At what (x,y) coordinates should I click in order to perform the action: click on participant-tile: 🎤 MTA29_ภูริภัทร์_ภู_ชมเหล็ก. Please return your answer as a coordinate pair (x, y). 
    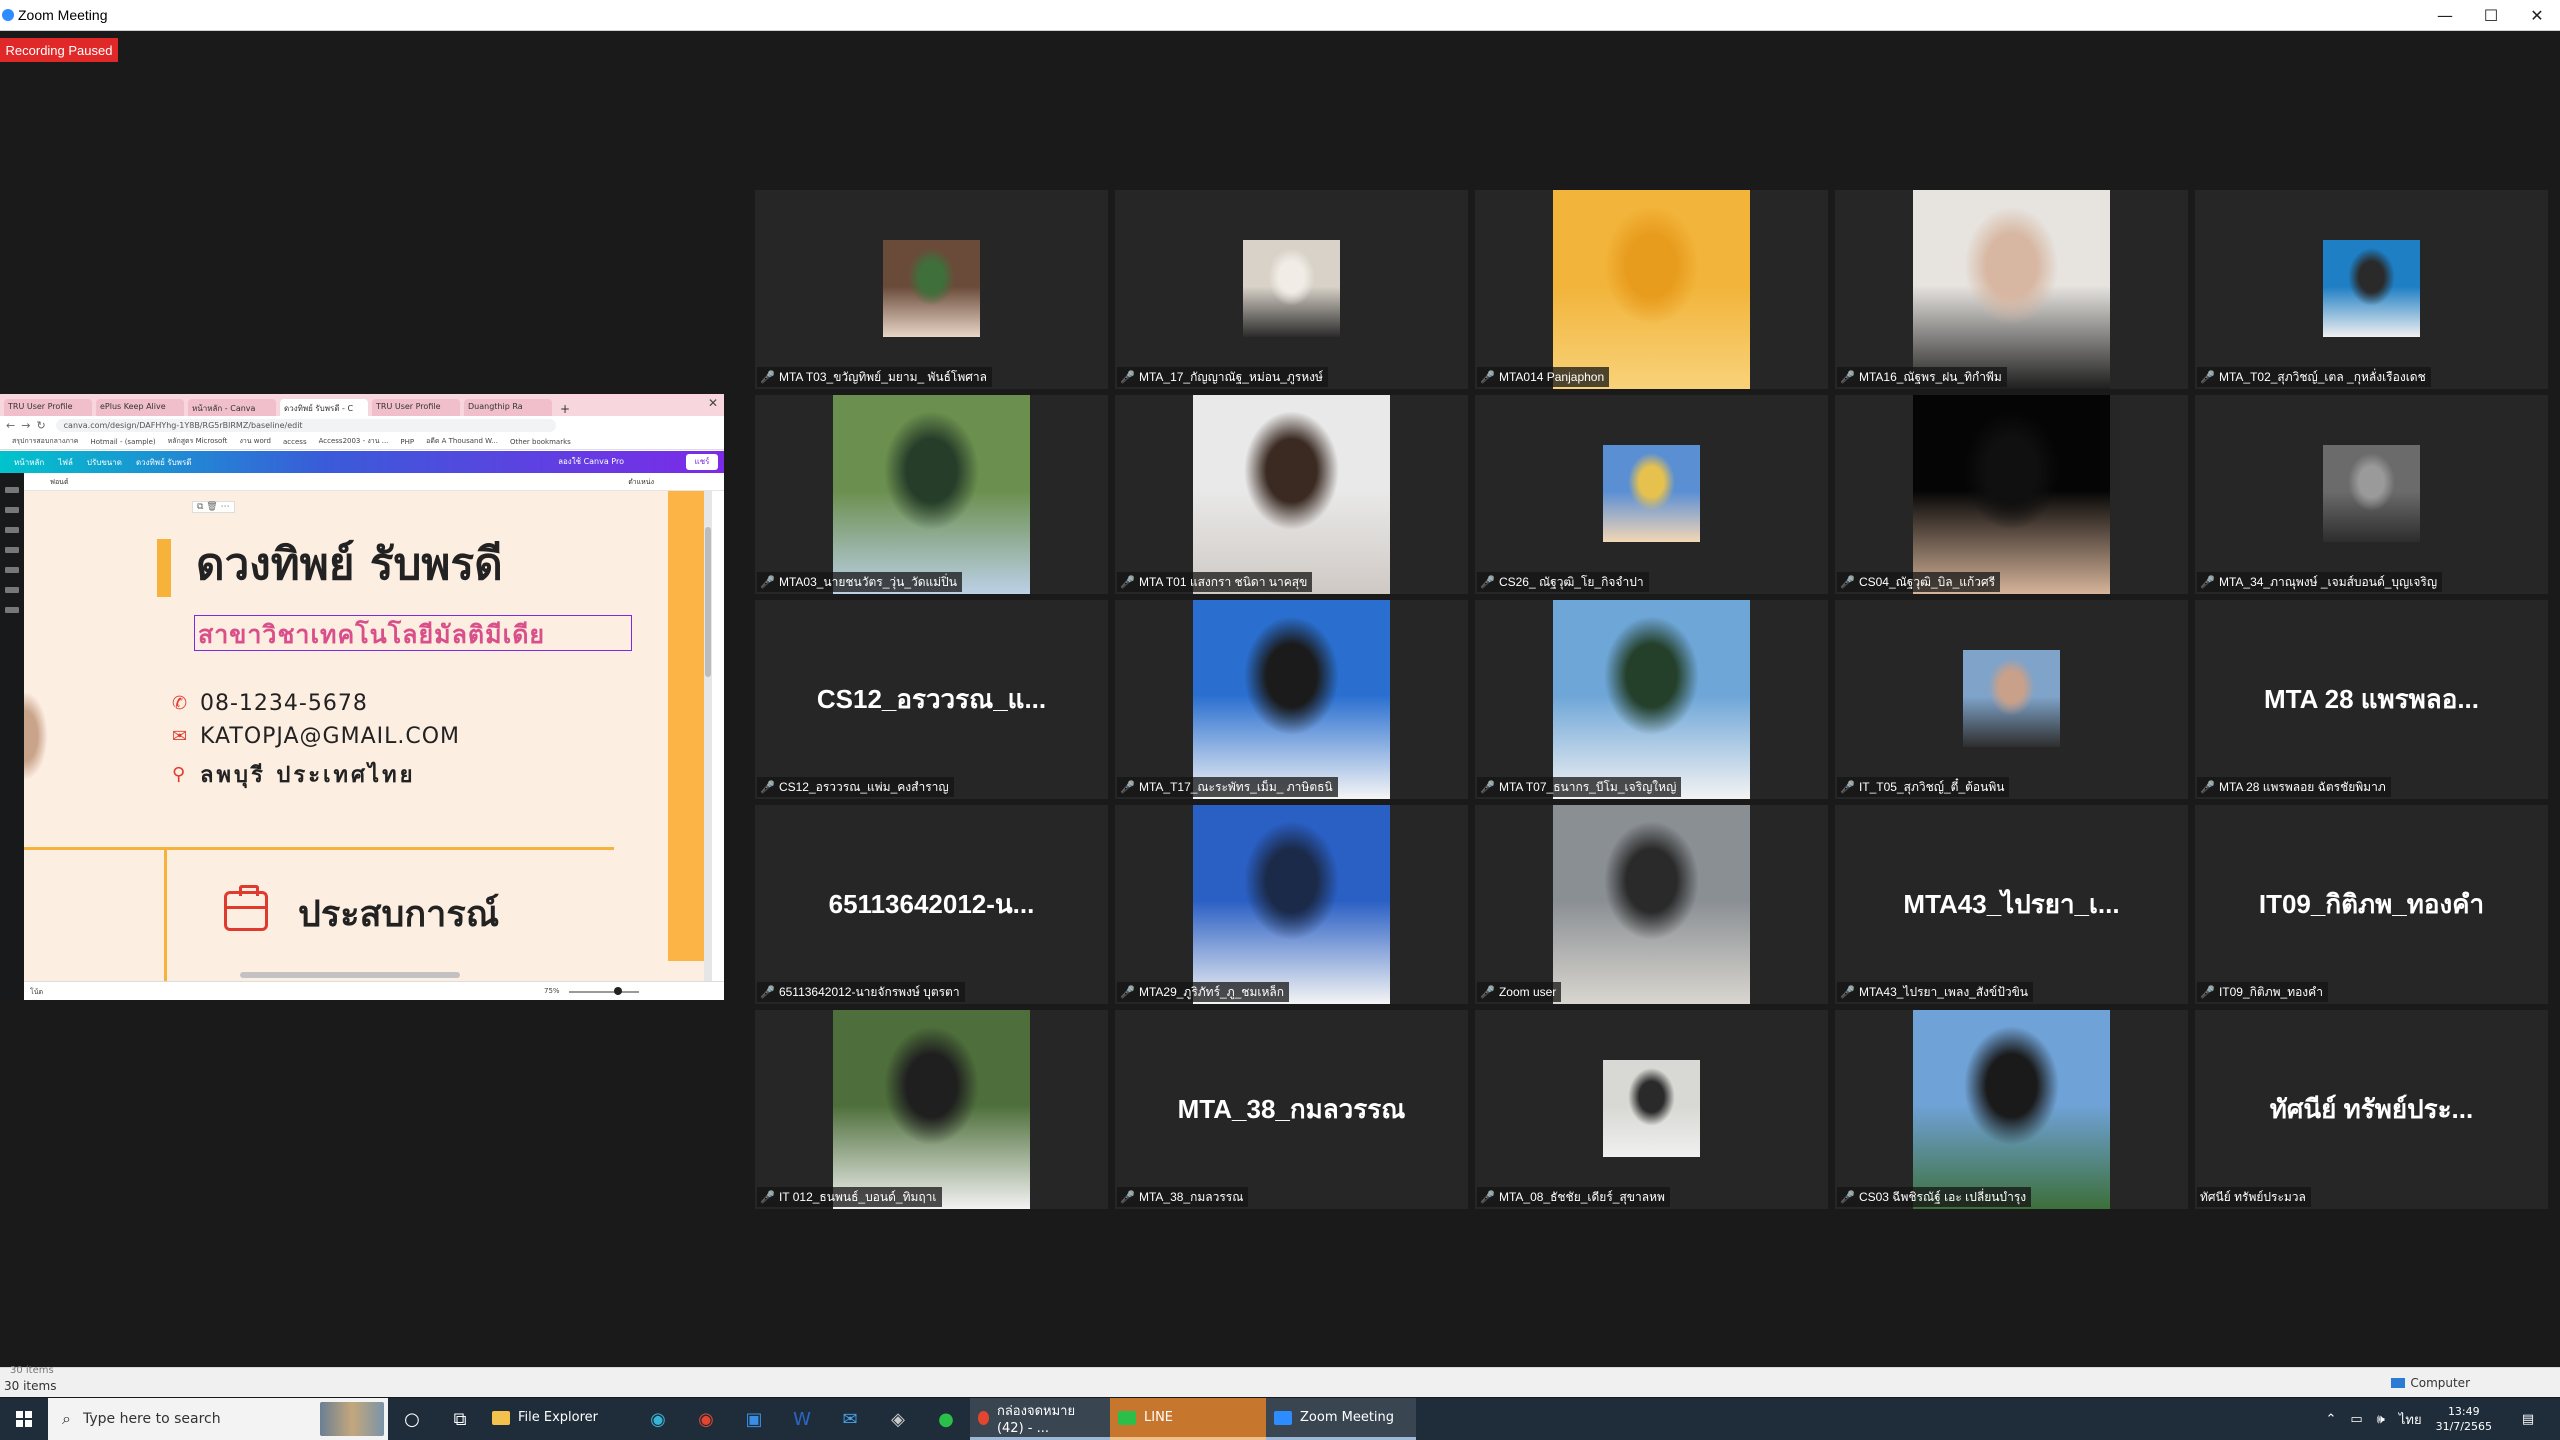
    Looking at the image, I should click on (1291, 904).